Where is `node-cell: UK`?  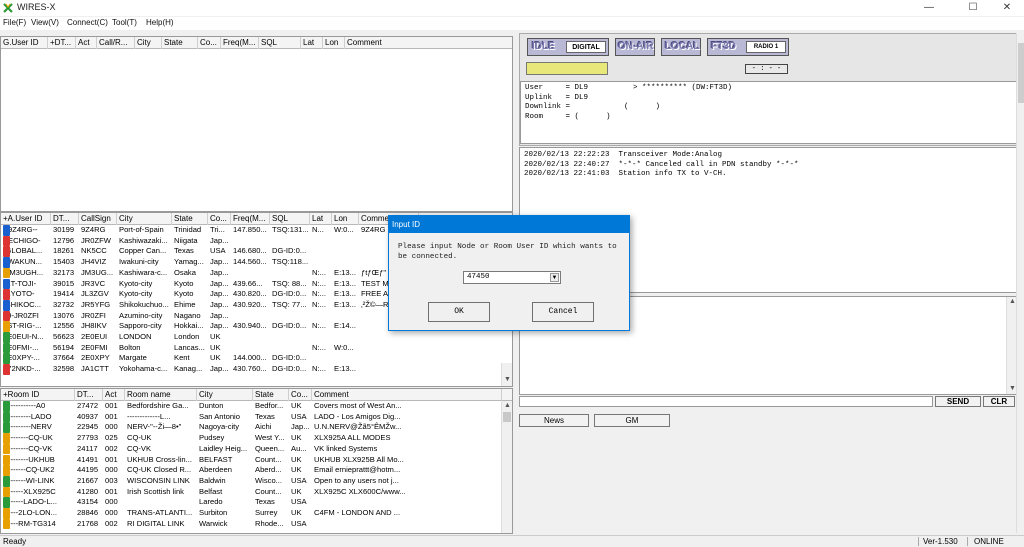
node-cell: UK is located at coordinates (219, 348).